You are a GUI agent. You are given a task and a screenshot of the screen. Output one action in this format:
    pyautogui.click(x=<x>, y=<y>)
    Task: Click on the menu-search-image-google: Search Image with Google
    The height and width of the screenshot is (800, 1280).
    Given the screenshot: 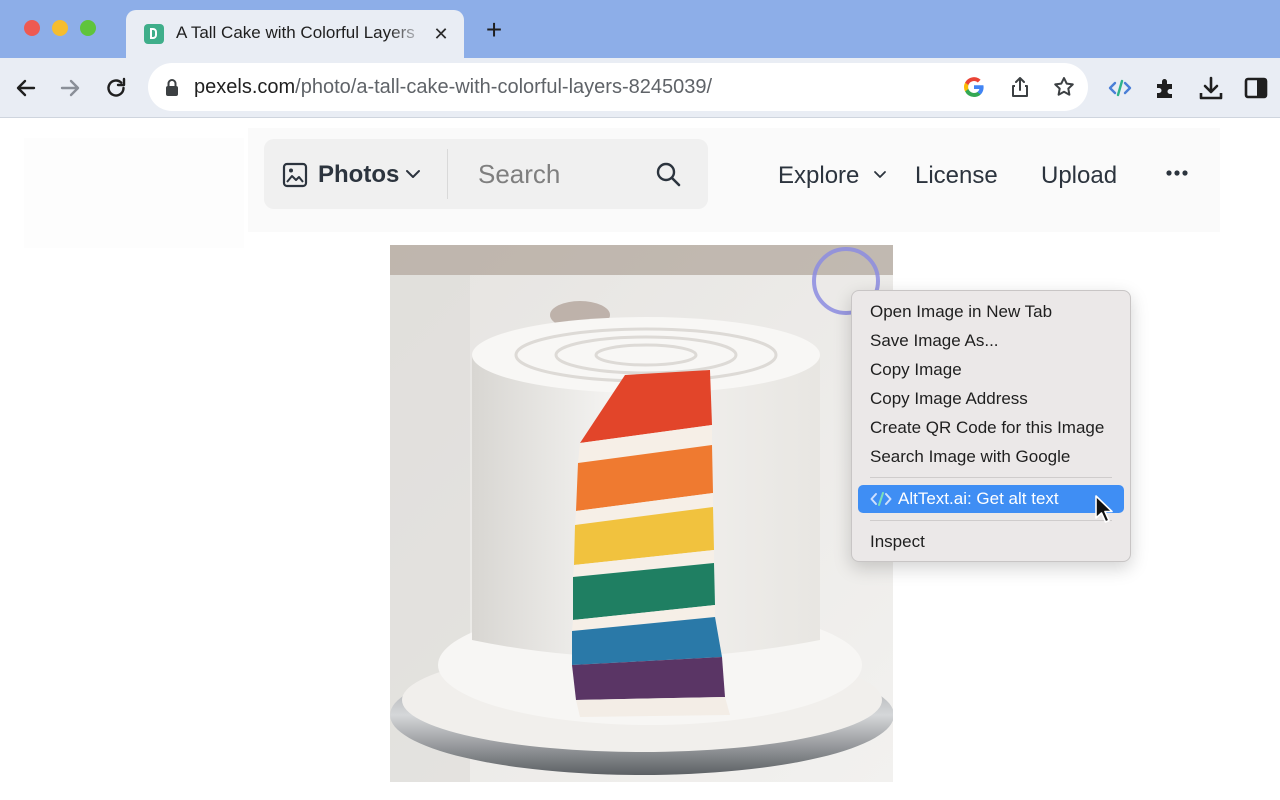 What is the action you would take?
    pyautogui.click(x=970, y=457)
    